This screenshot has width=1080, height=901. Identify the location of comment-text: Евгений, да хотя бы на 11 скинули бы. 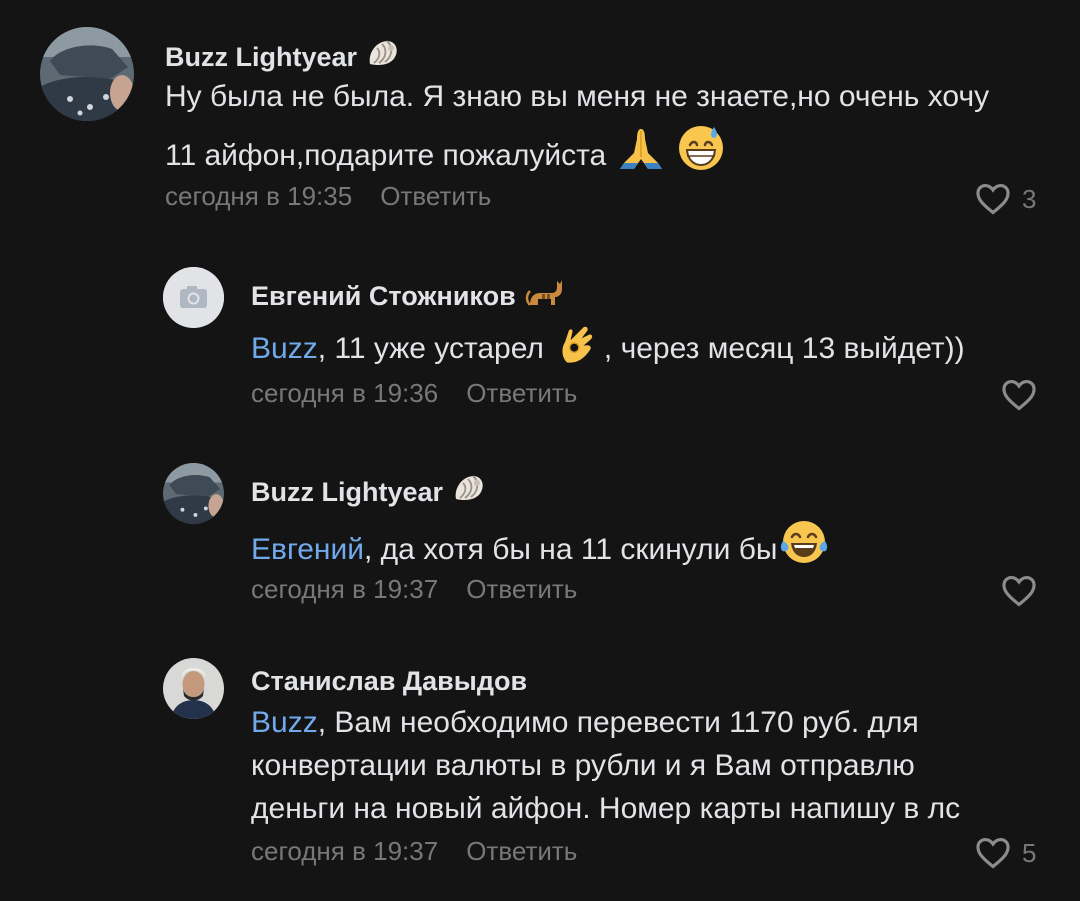
(542, 544).